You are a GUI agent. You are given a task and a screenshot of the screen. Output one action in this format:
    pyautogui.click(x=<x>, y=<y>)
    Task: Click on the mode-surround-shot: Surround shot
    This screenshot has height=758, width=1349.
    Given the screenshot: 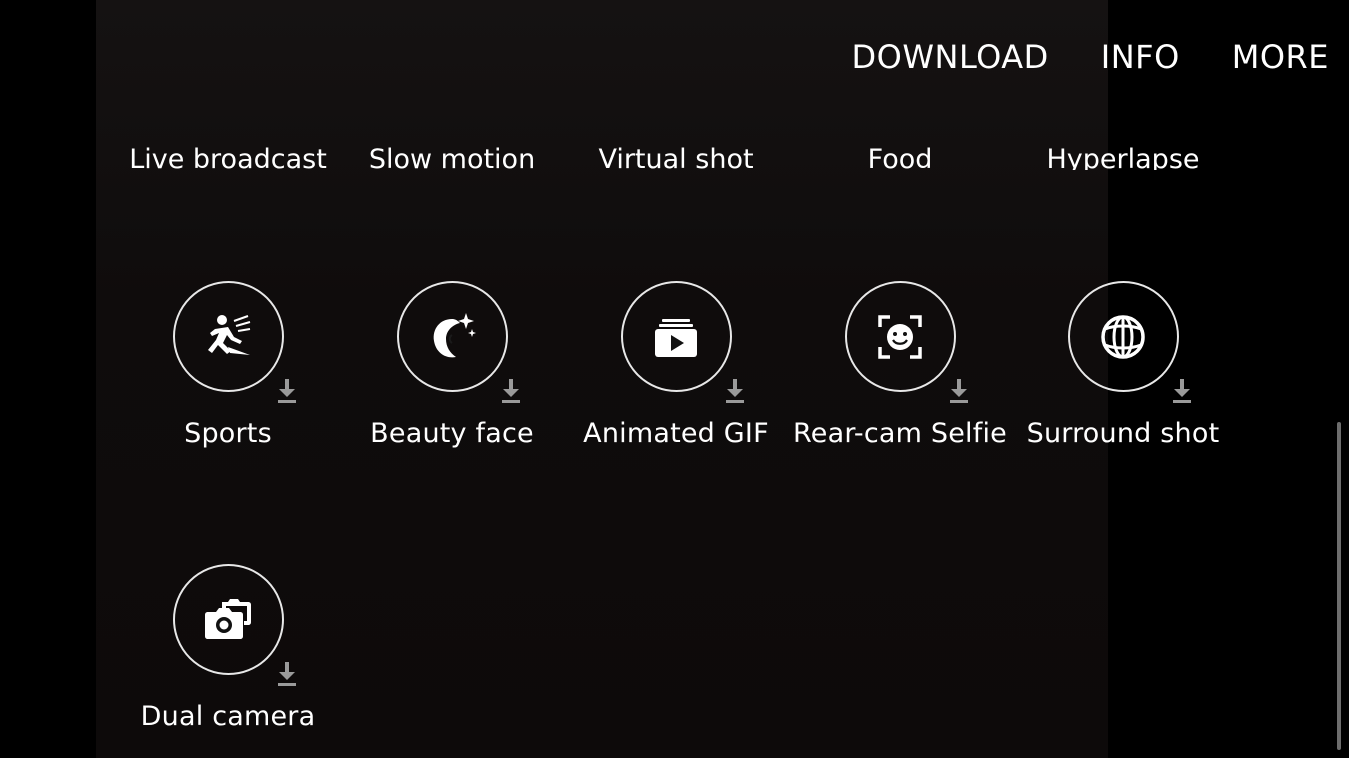 What is the action you would take?
    pyautogui.click(x=1123, y=365)
    